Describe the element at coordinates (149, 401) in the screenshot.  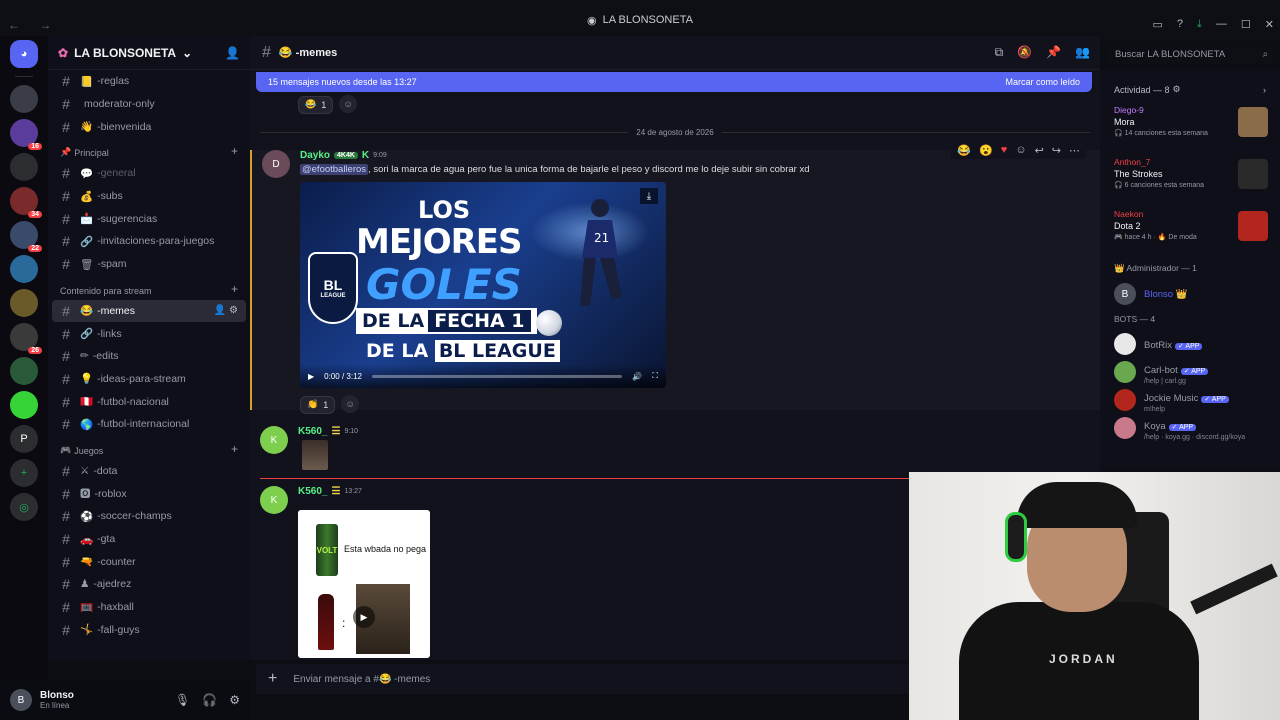
I see `channel-item: # 🇵🇪 -futbol-nacional` at that location.